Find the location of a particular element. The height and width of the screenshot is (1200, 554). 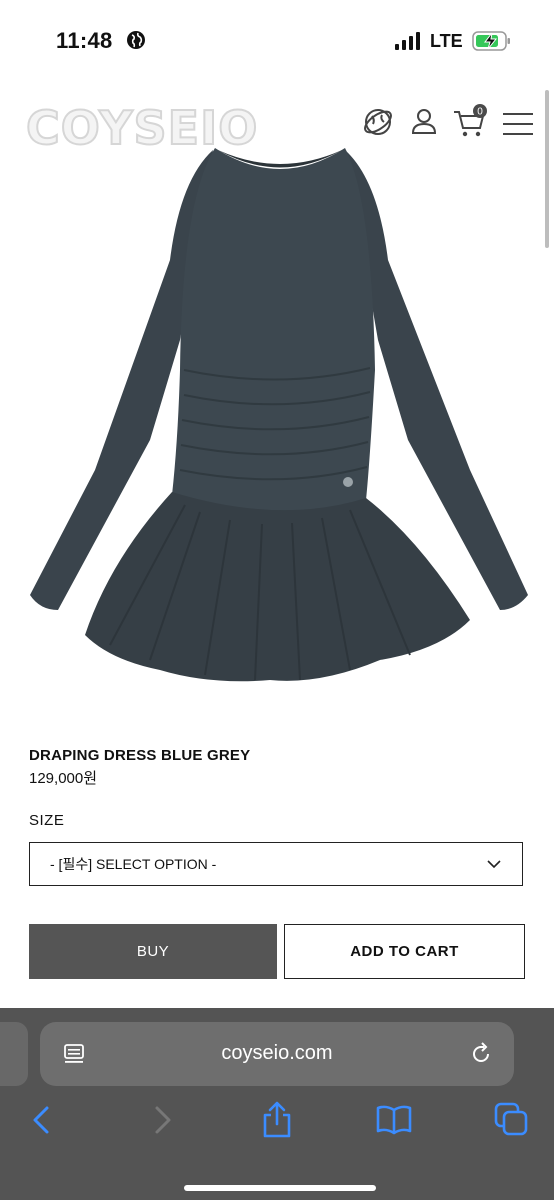

share-icon is located at coordinates (277, 1120).